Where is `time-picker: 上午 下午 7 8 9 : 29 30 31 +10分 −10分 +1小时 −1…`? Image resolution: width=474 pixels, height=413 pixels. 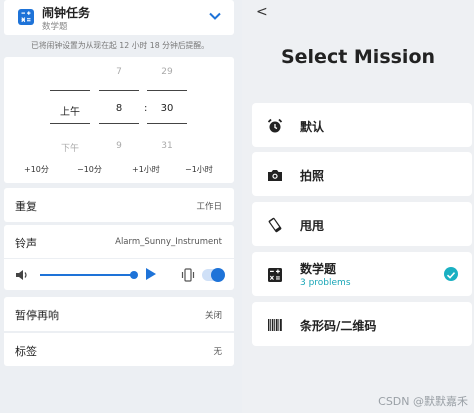 time-picker: 上午 下午 7 8 9 : 29 30 31 +10分 −10分 +1小时 −1… is located at coordinates (119, 120).